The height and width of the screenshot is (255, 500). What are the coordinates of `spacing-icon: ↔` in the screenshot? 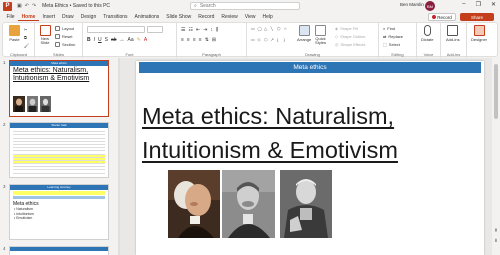 It's located at (122, 40).